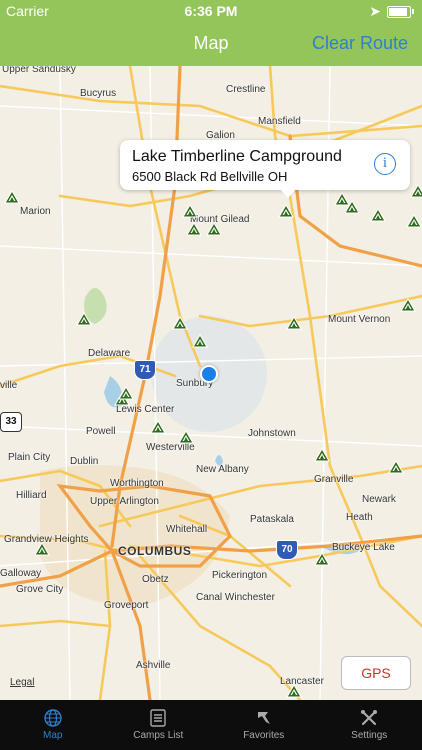  I want to click on legal-link: Legal, so click(22, 682).